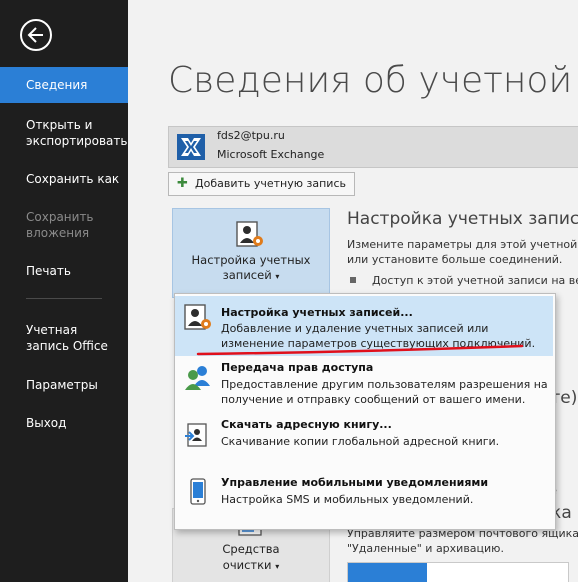 The height and width of the screenshot is (582, 578). I want to click on address-book-icon, so click(196, 435).